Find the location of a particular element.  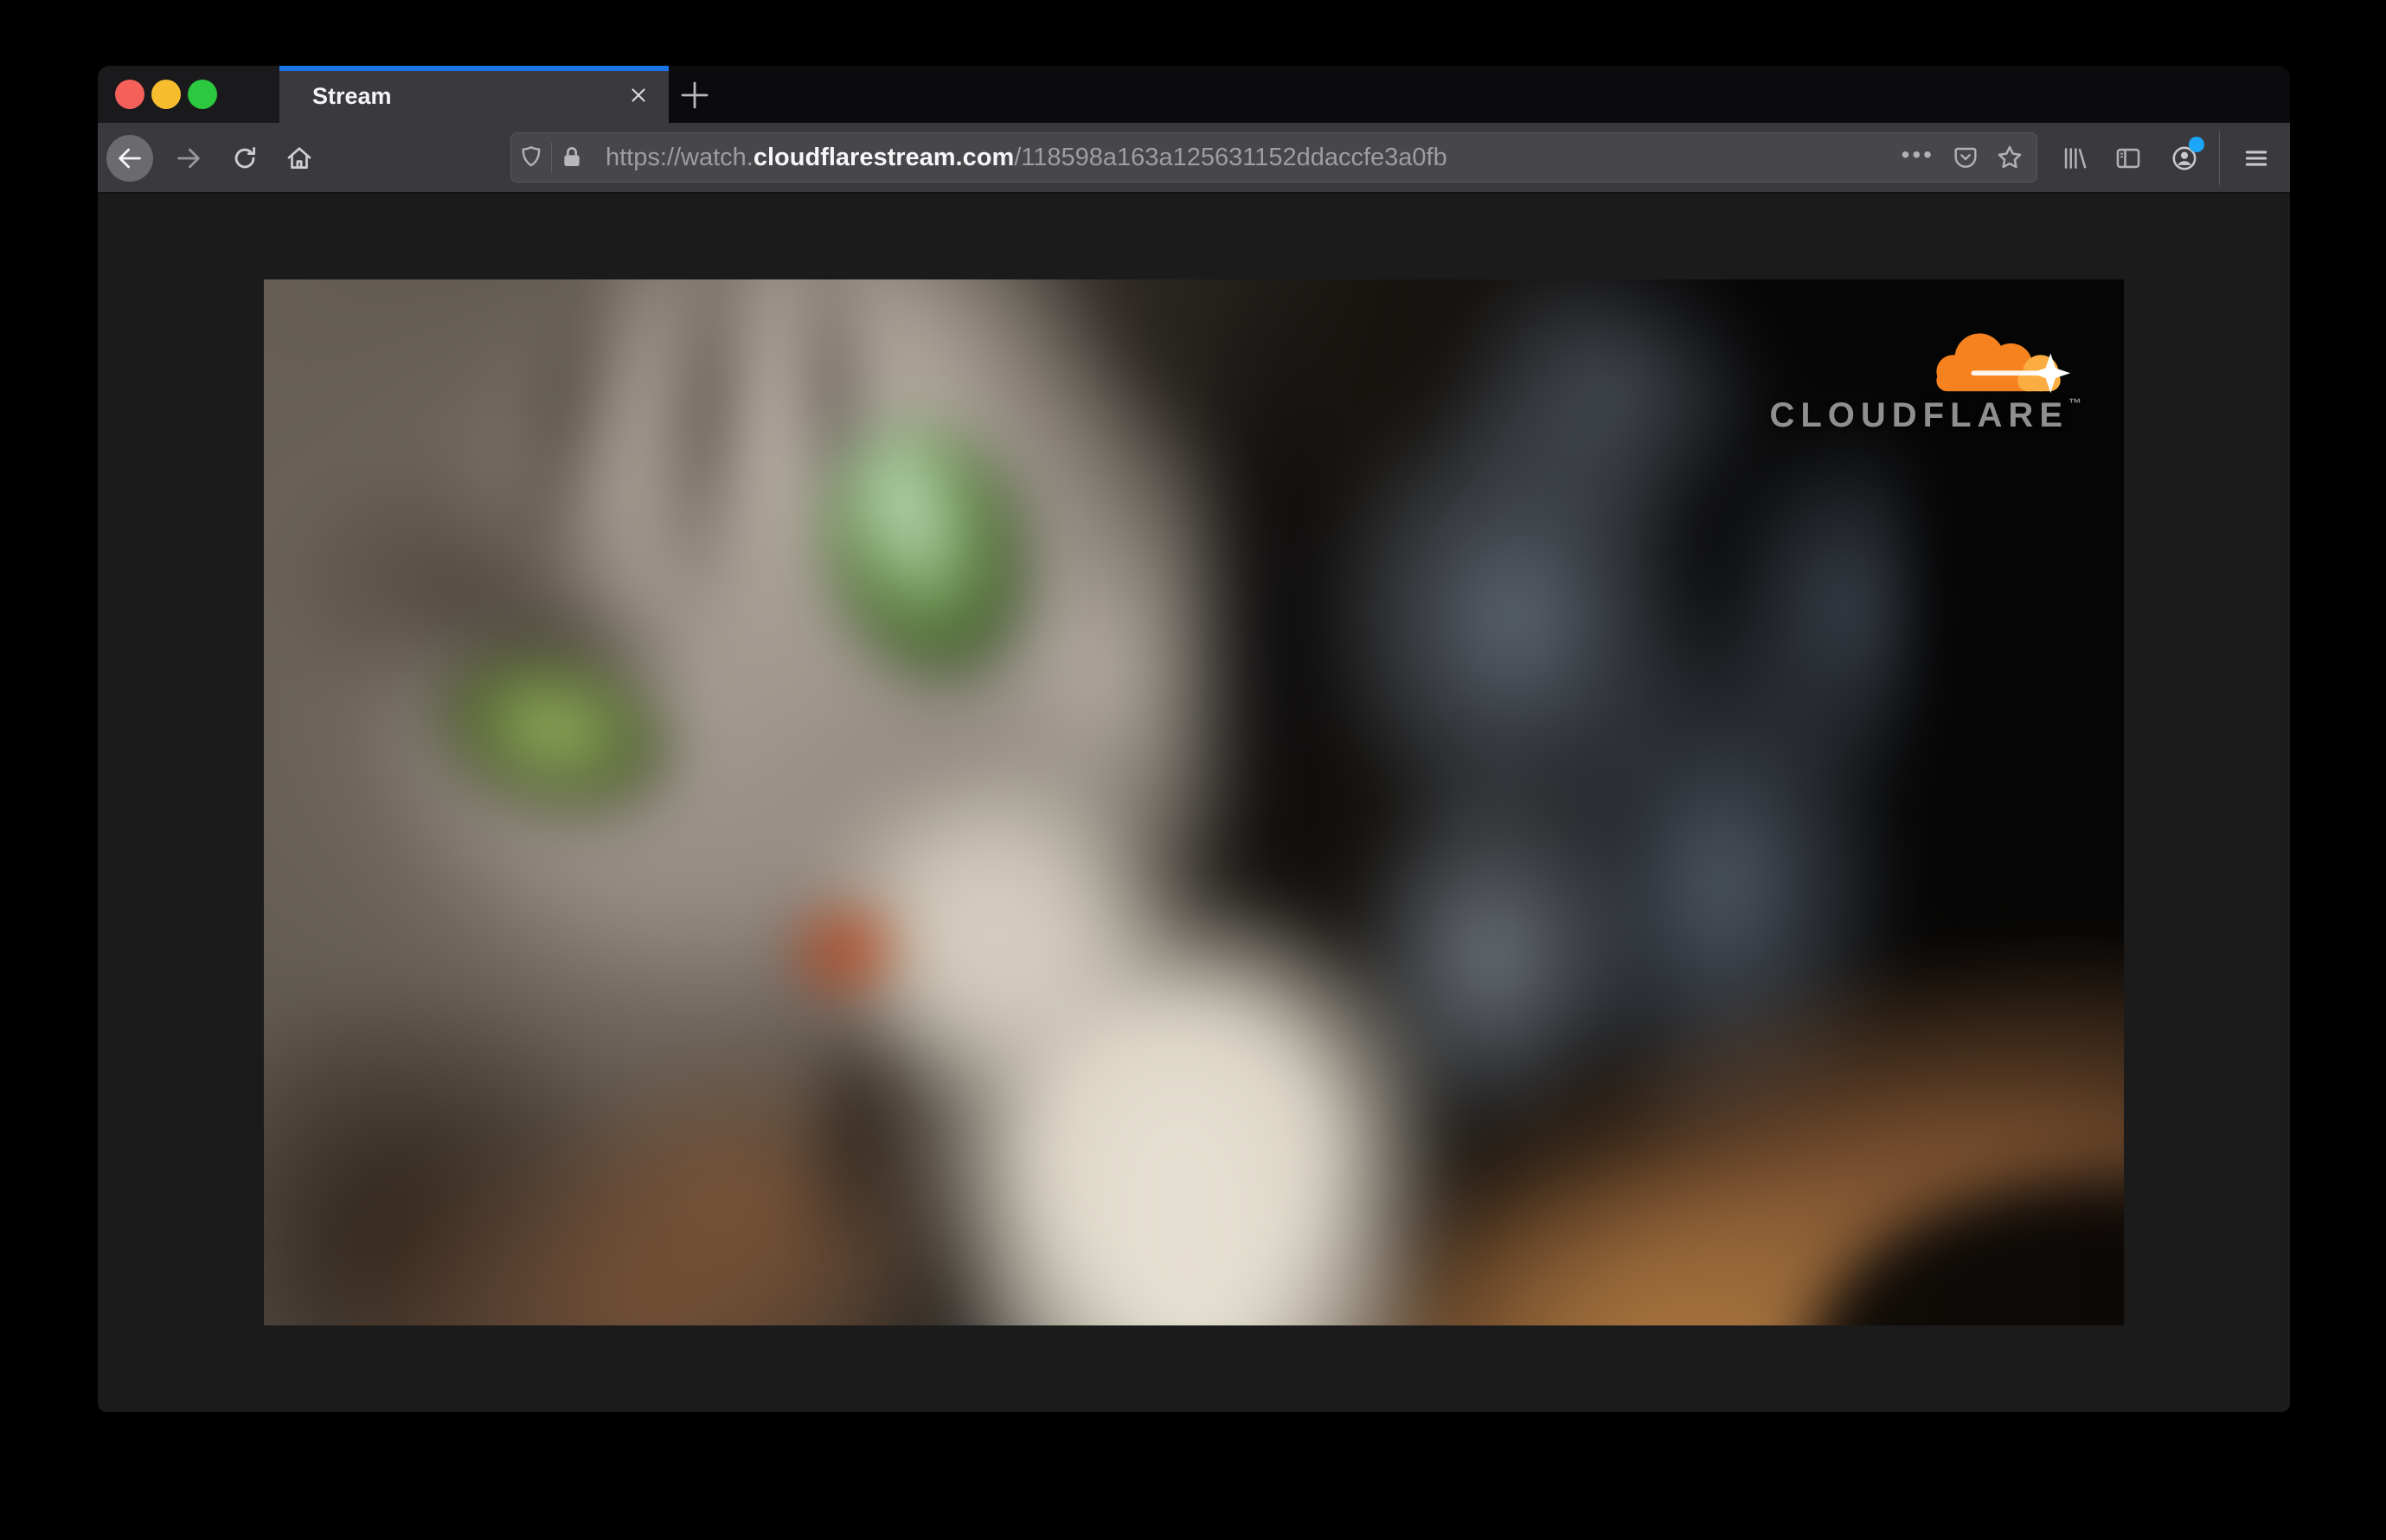

star-icon is located at coordinates (2010, 157).